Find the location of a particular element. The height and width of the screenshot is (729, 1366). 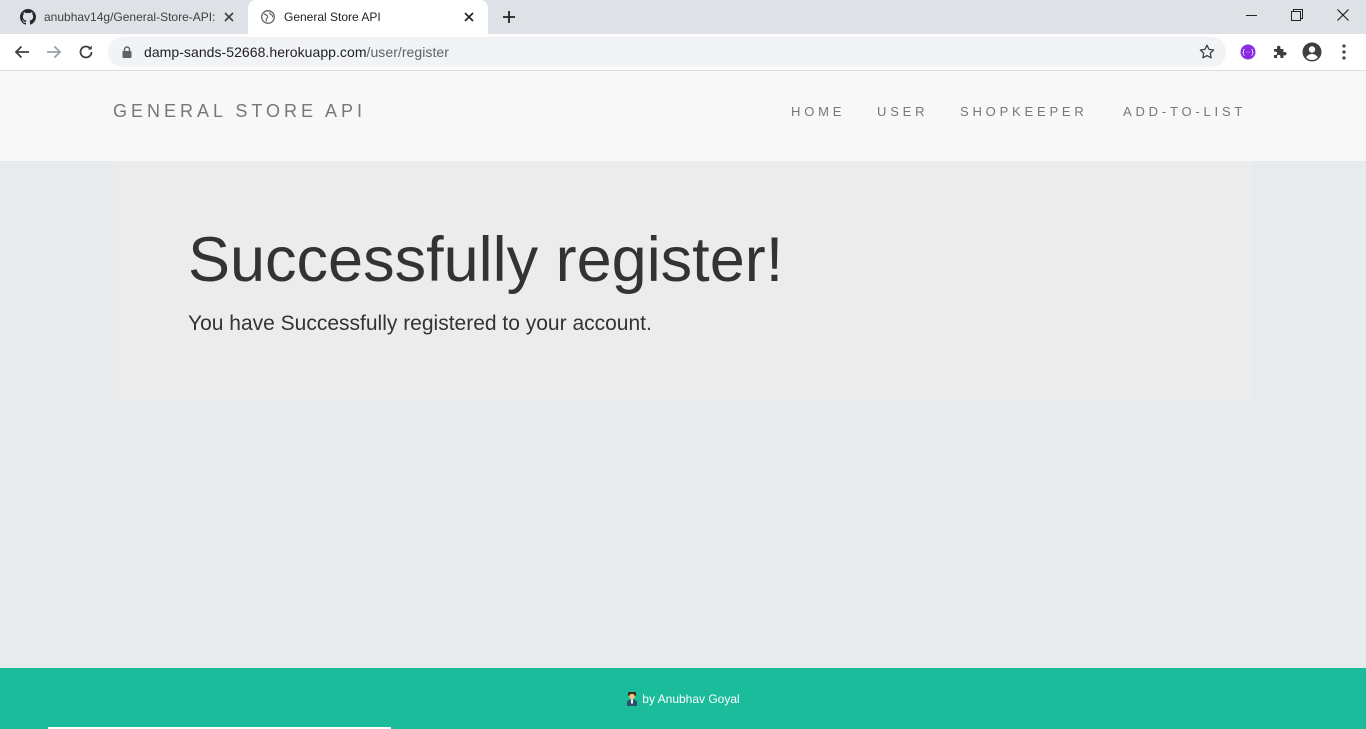

restore-icon is located at coordinates (1297, 15).